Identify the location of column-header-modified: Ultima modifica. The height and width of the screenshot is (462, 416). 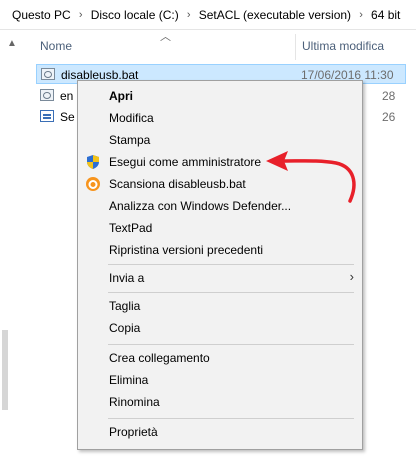
(343, 46).